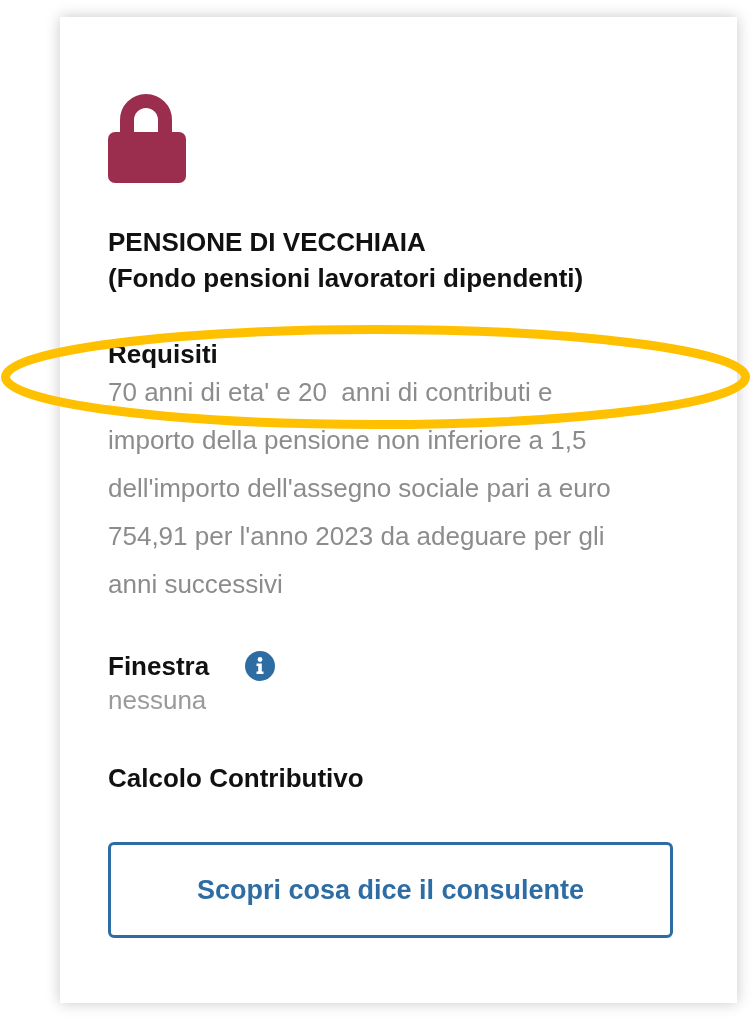 This screenshot has height=1024, width=751. Describe the element at coordinates (390, 890) in the screenshot. I see `consultant-button: Scopri cosa dice il consulente` at that location.